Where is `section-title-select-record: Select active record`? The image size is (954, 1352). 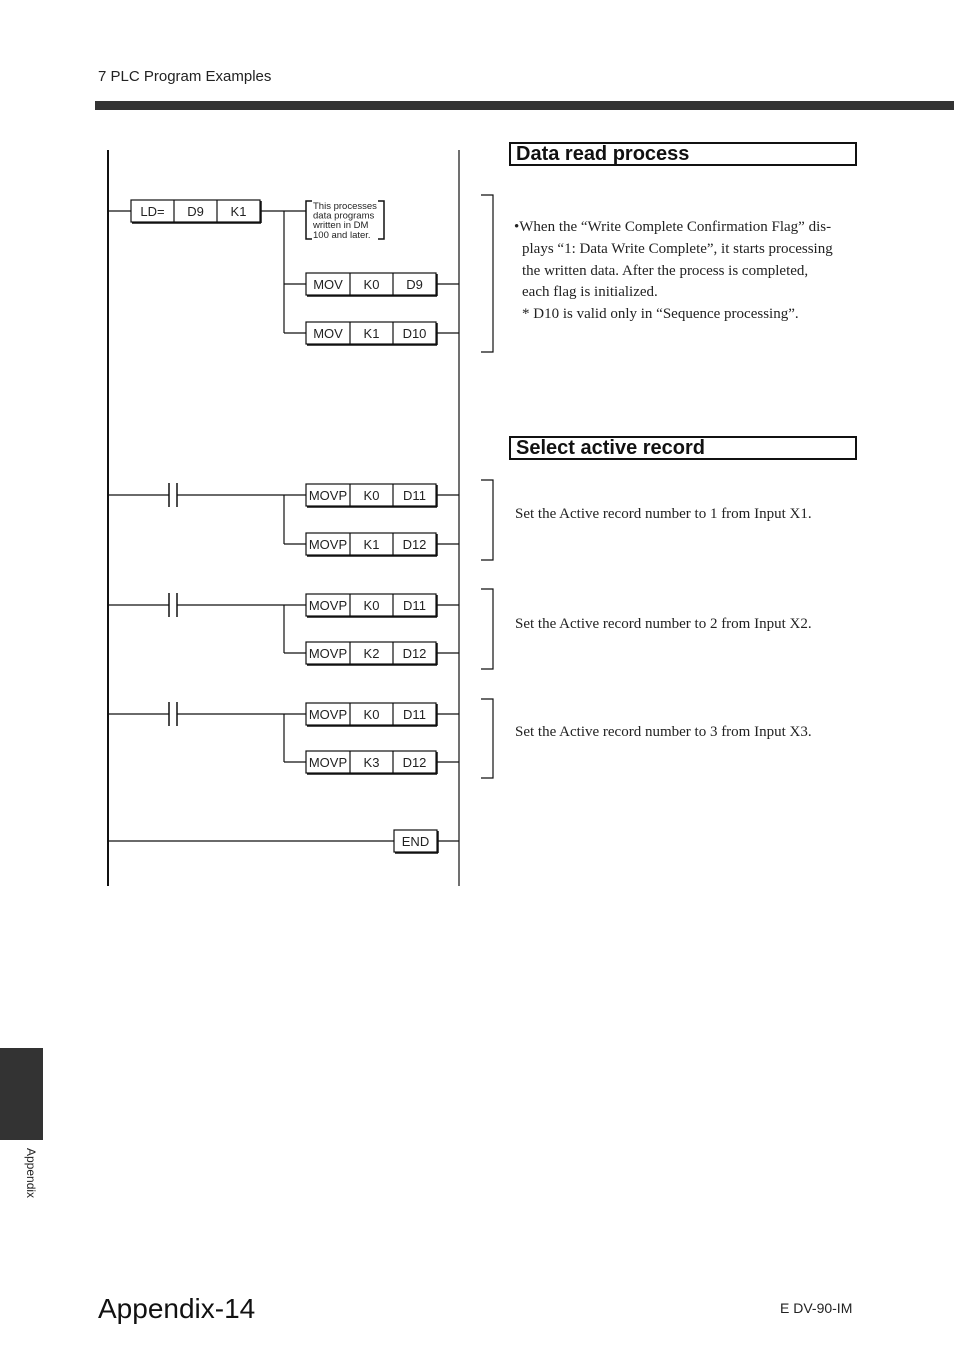 section-title-select-record: Select active record is located at coordinates (683, 448).